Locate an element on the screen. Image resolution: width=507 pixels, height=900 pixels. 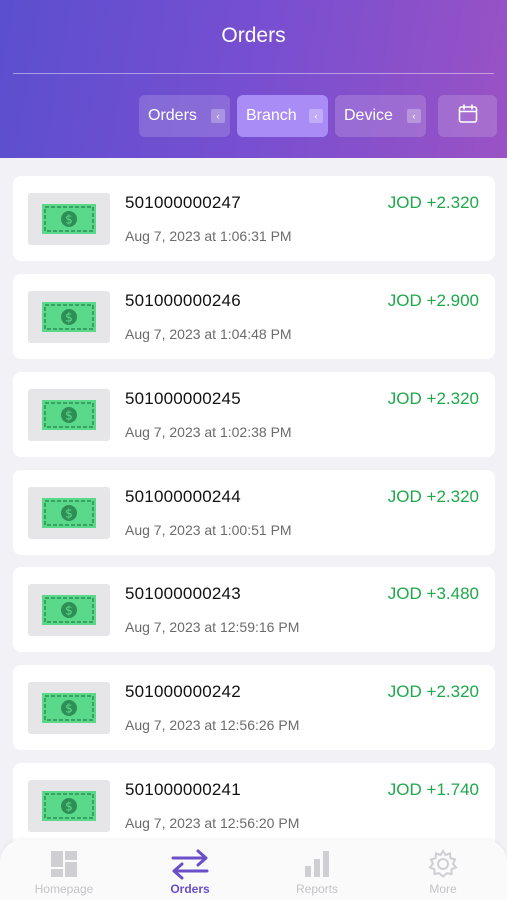
filter-device: Device ‹ is located at coordinates (380, 116).